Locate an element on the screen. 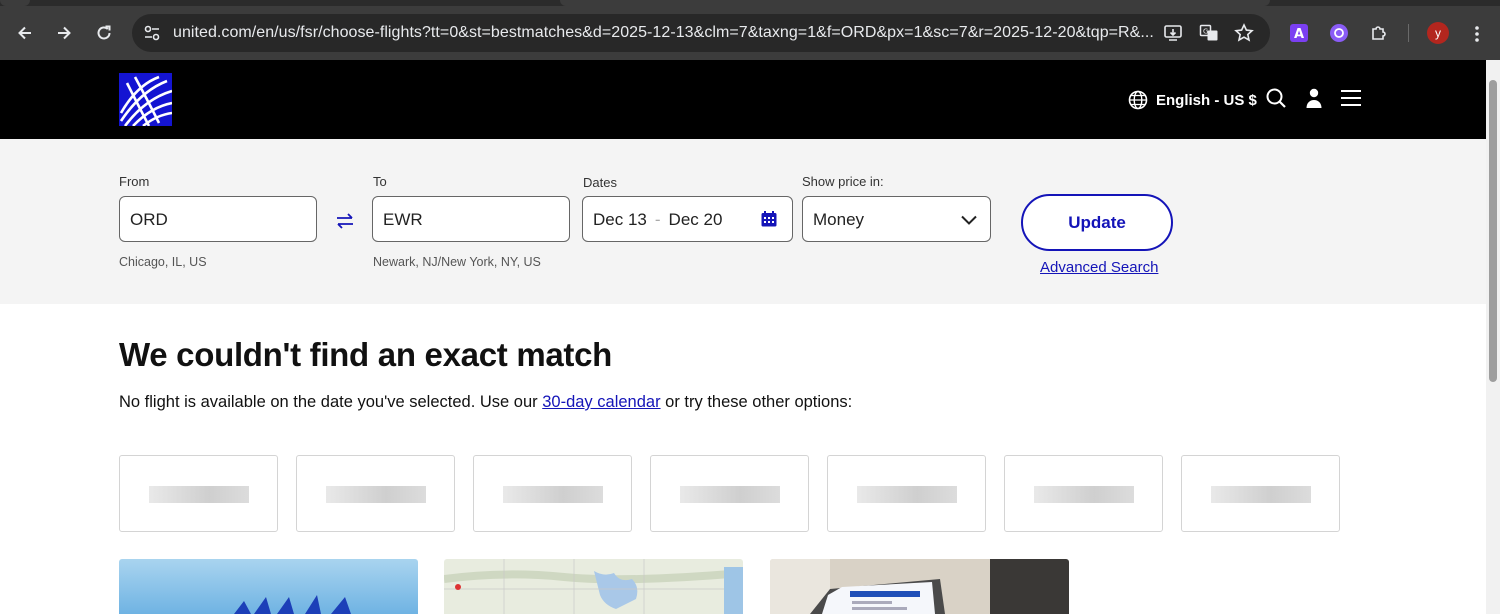  price-value: Money is located at coordinates (839, 219).